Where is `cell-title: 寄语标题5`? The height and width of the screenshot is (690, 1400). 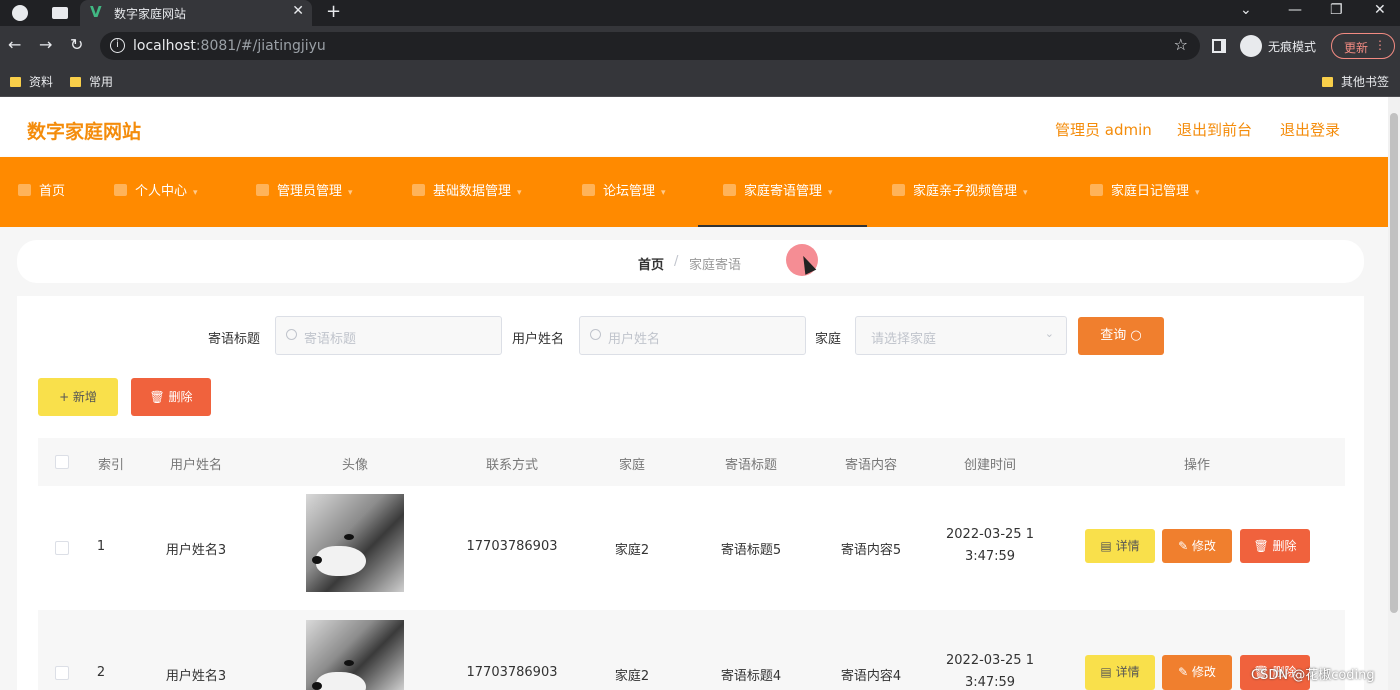 cell-title: 寄语标题5 is located at coordinates (751, 550).